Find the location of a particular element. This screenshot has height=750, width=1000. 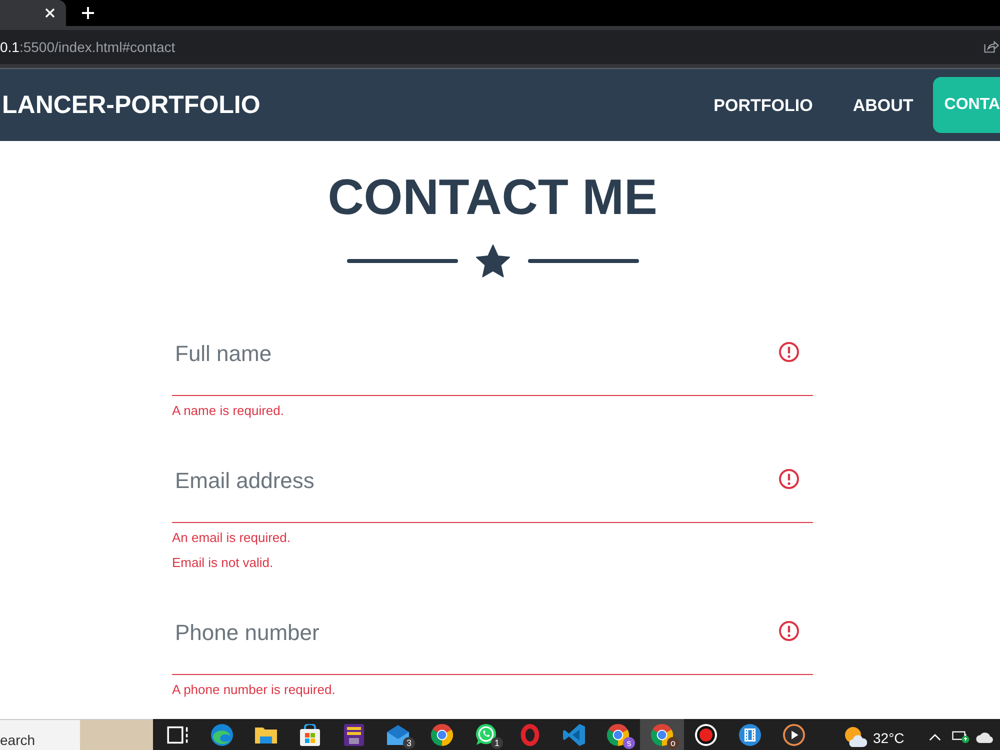

code-icon is located at coordinates (574, 735).